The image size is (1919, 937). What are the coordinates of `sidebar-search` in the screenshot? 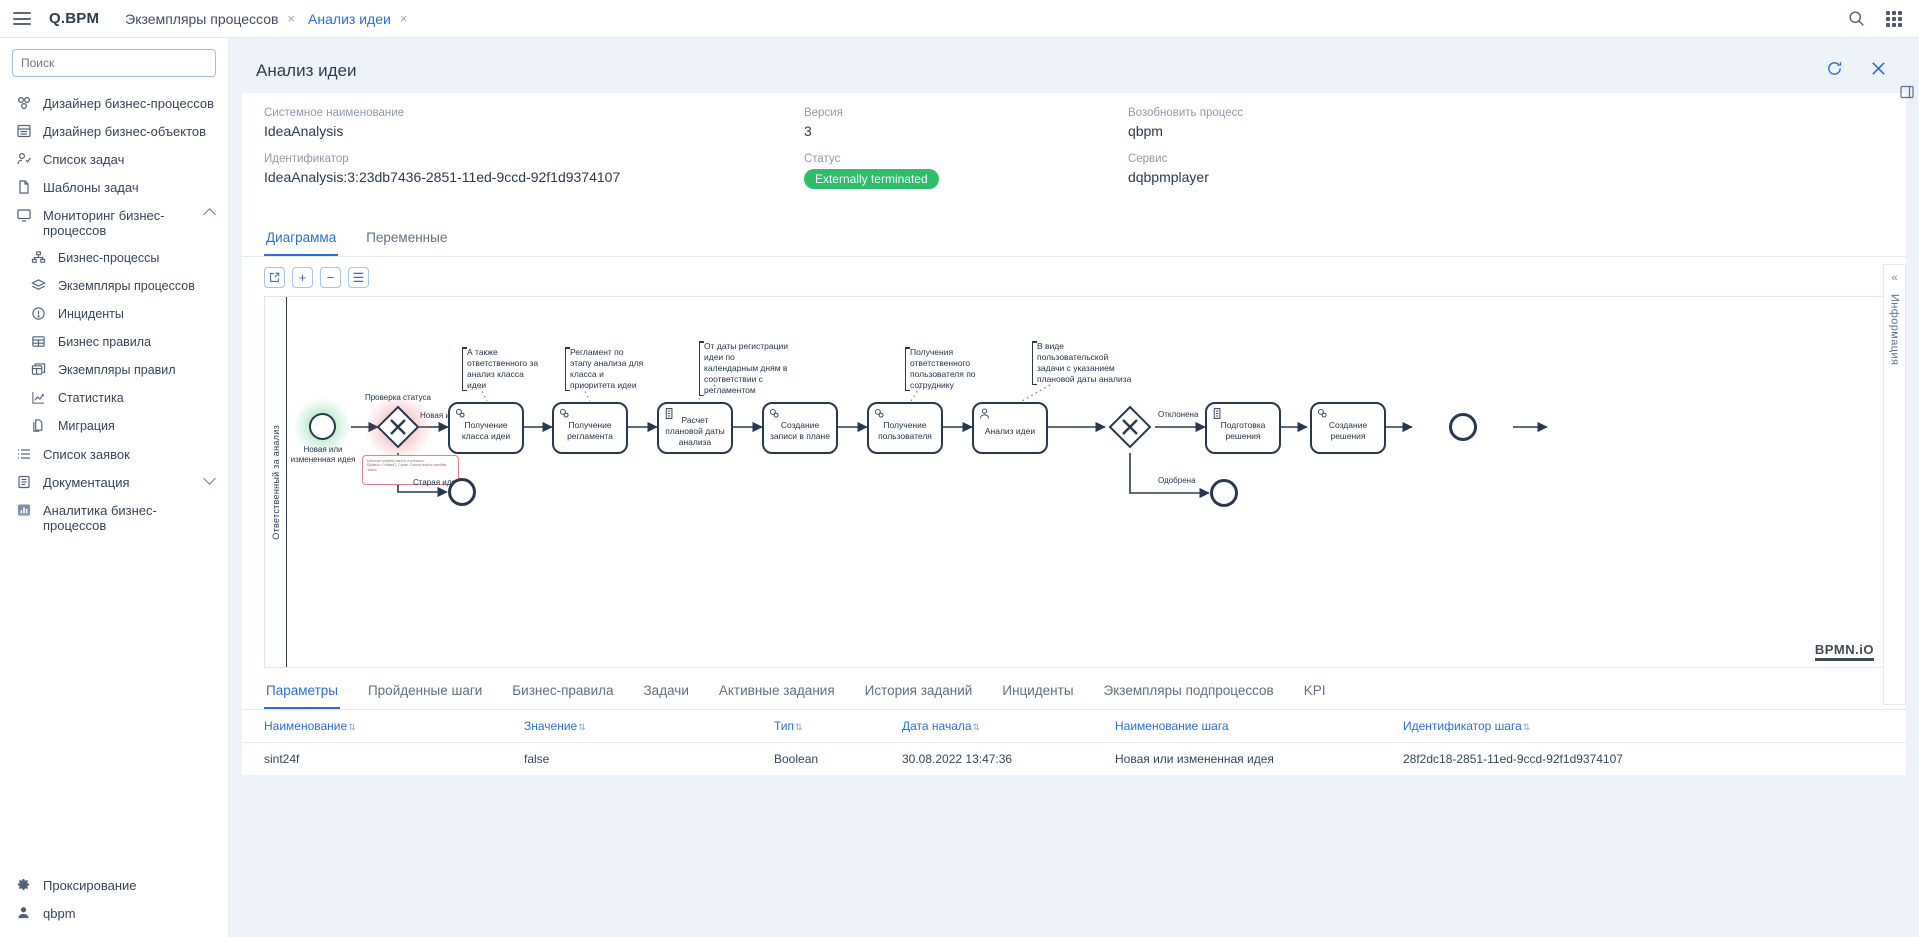 It's located at (114, 60).